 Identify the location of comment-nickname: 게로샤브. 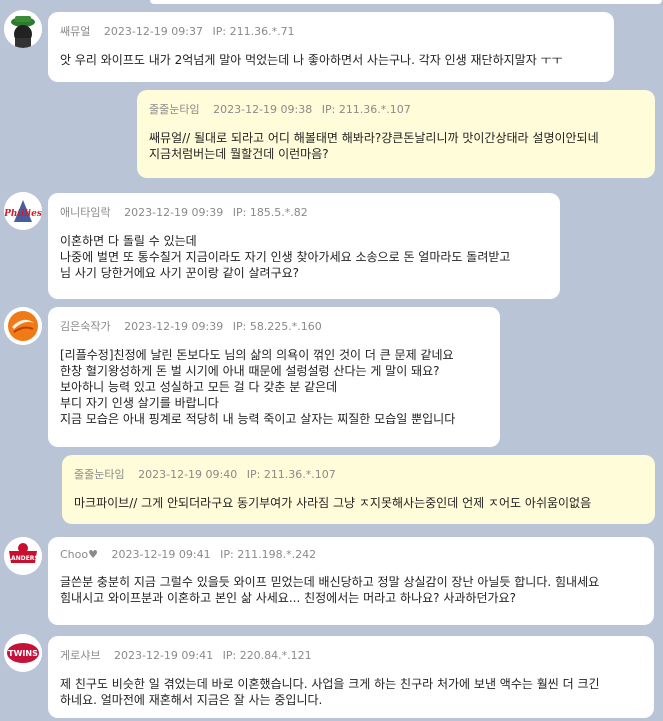
(80, 655).